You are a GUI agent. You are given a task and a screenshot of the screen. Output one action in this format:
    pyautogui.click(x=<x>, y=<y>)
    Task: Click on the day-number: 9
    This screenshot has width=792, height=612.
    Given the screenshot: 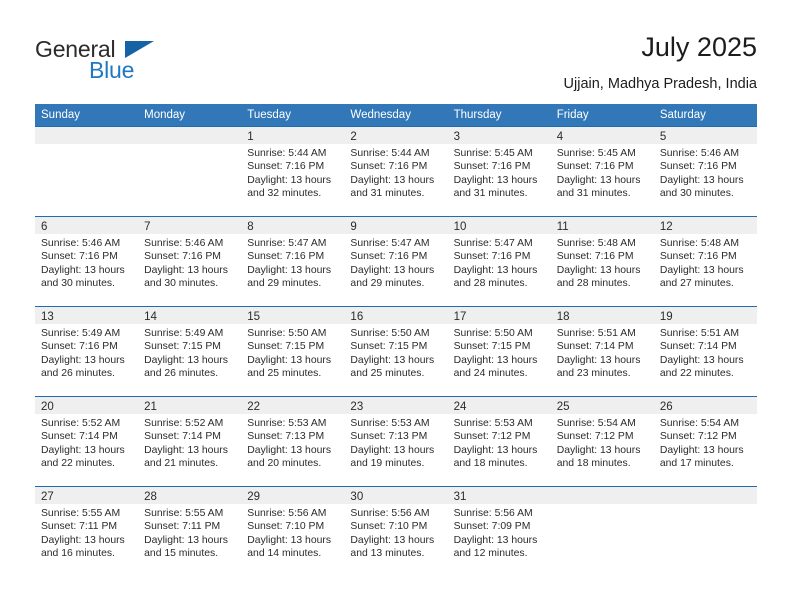 What is the action you would take?
    pyautogui.click(x=353, y=227)
    